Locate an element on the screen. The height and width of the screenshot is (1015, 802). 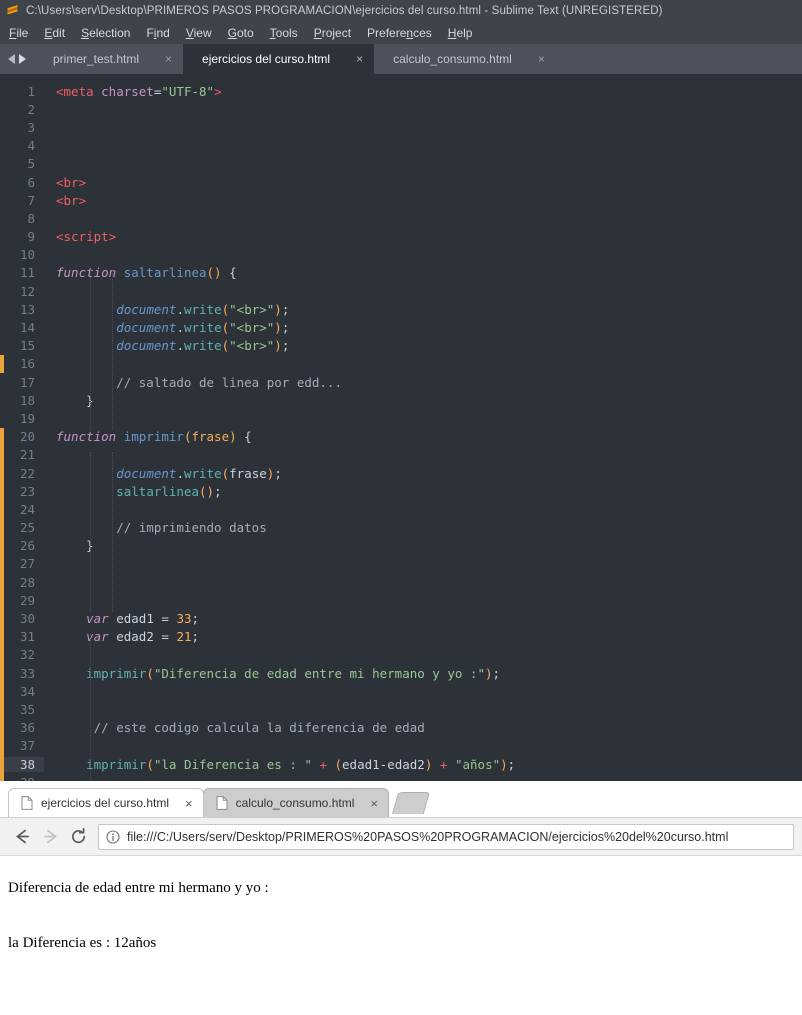
code-line-32: 32 is located at coordinates (401, 654).